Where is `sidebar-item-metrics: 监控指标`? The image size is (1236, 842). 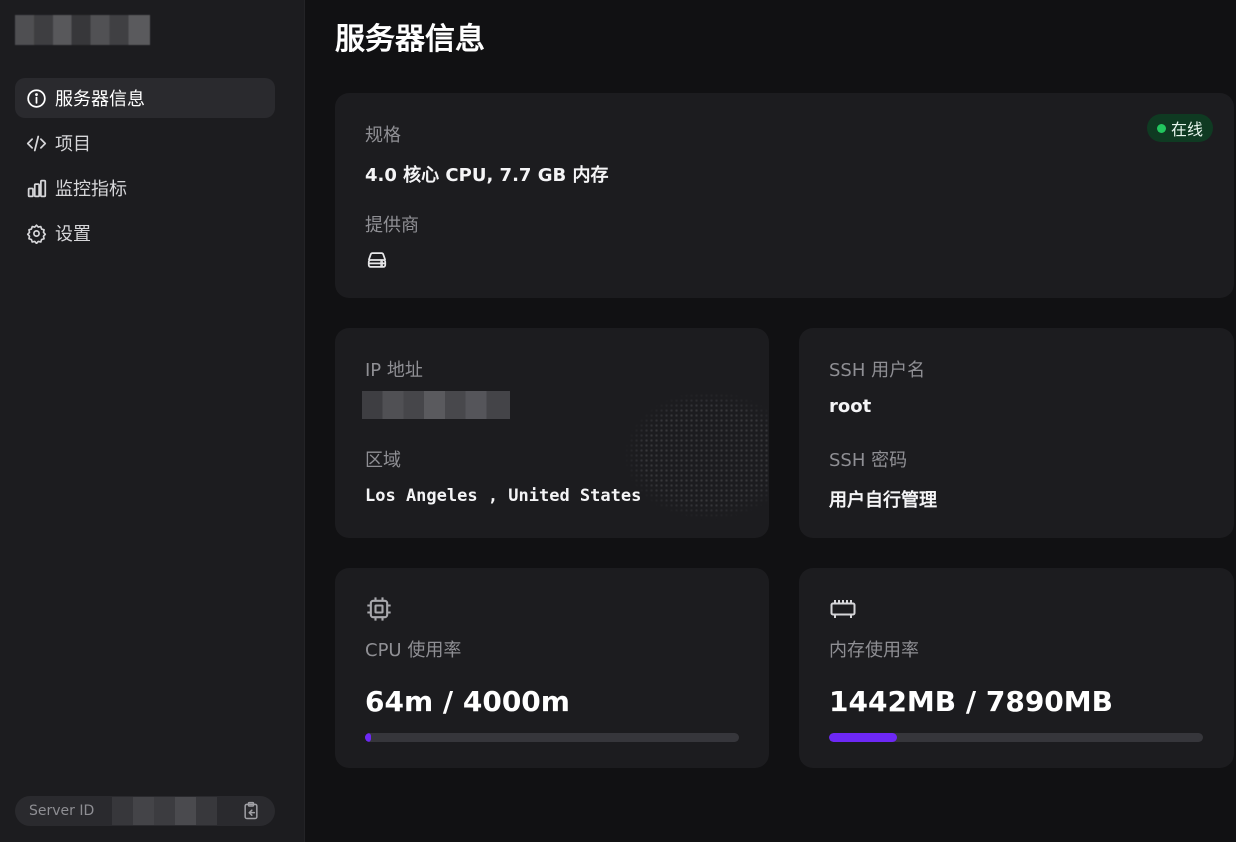 sidebar-item-metrics: 监控指标 is located at coordinates (145, 188).